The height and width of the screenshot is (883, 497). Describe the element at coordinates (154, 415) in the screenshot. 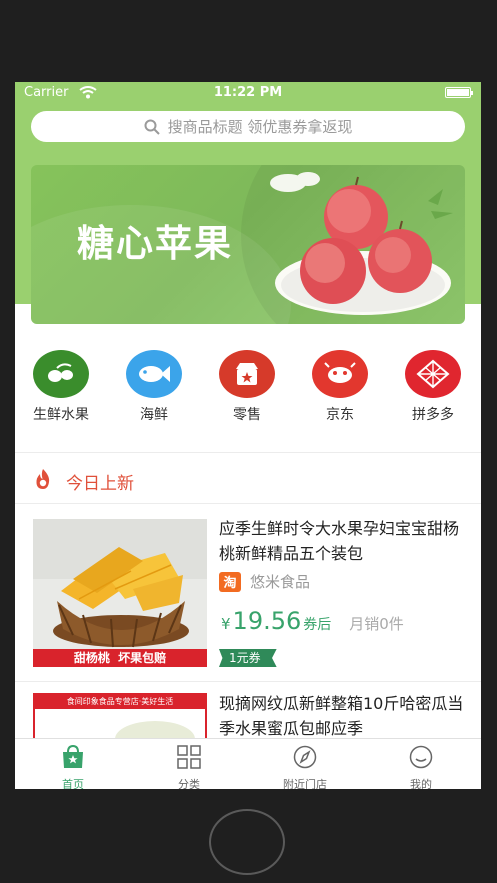

I see `category-label: 海鲜` at that location.